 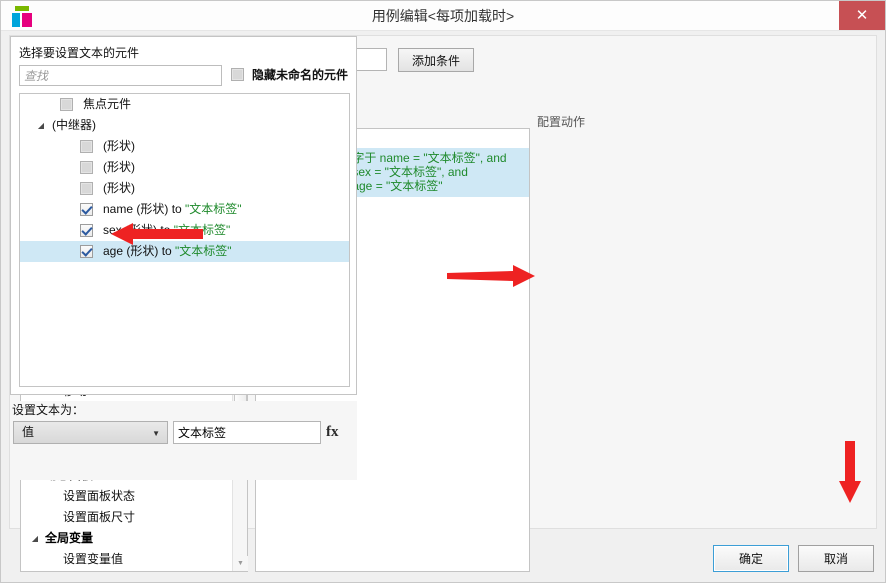 I want to click on window-title: 用例编辑<每项加载时>, so click(x=443, y=16).